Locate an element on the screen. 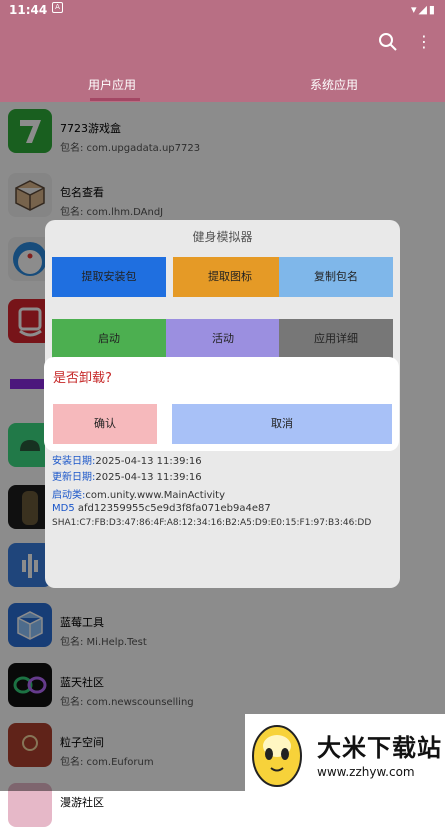  rice-mascot-icon is located at coordinates (277, 756).